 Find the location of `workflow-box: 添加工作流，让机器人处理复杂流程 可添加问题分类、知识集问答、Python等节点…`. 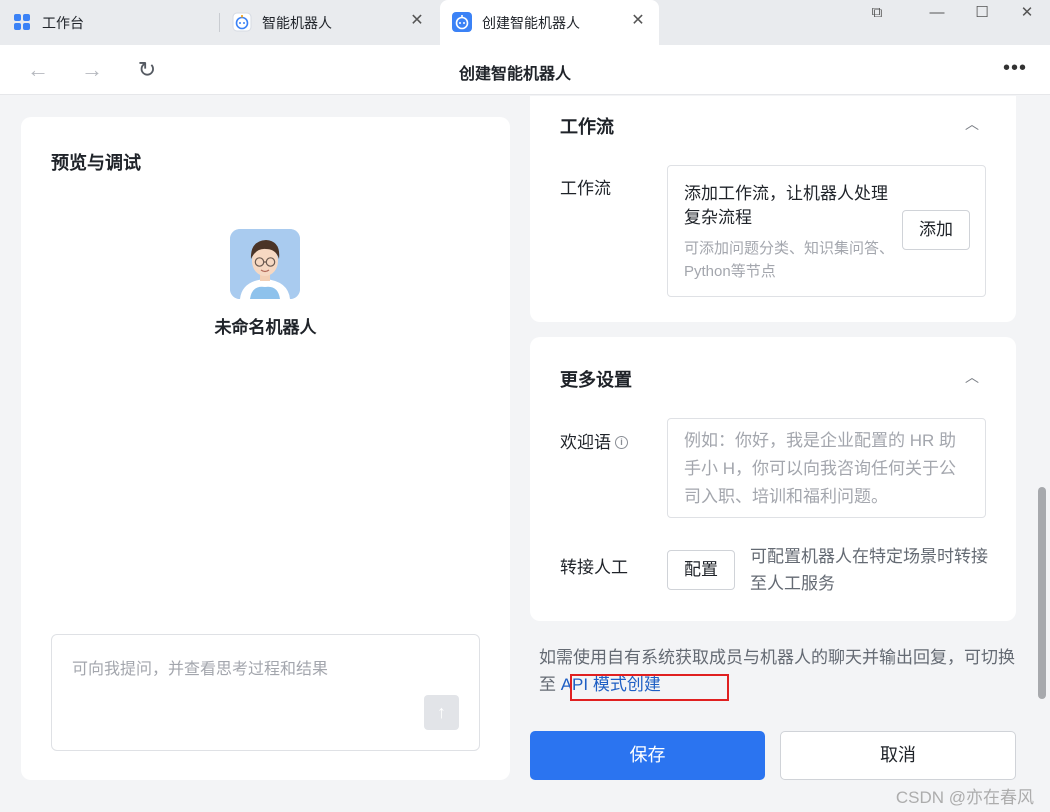

workflow-box: 添加工作流，让机器人处理复杂流程 可添加问题分类、知识集问答、Python等节点… is located at coordinates (826, 231).